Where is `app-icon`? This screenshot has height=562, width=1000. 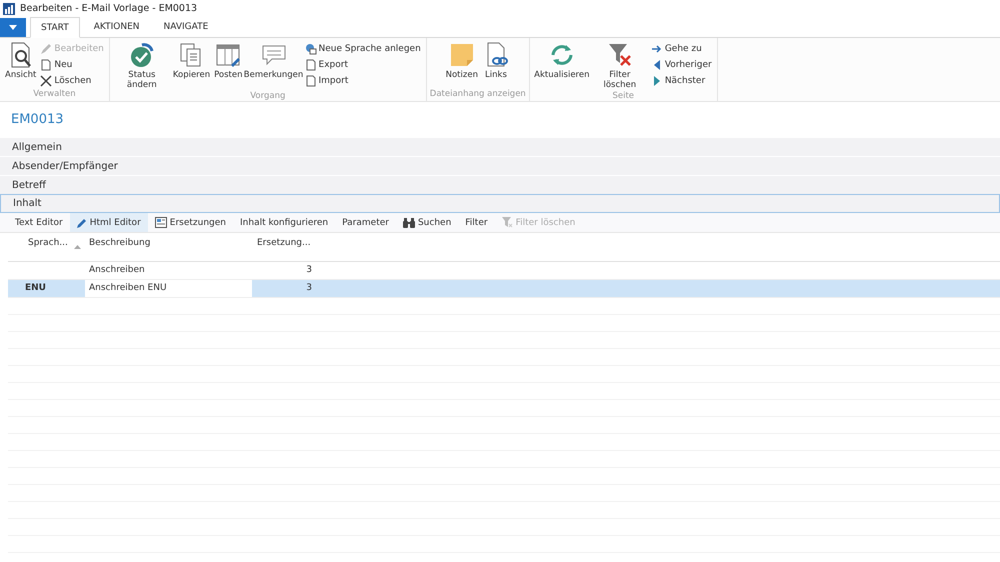 app-icon is located at coordinates (9, 8).